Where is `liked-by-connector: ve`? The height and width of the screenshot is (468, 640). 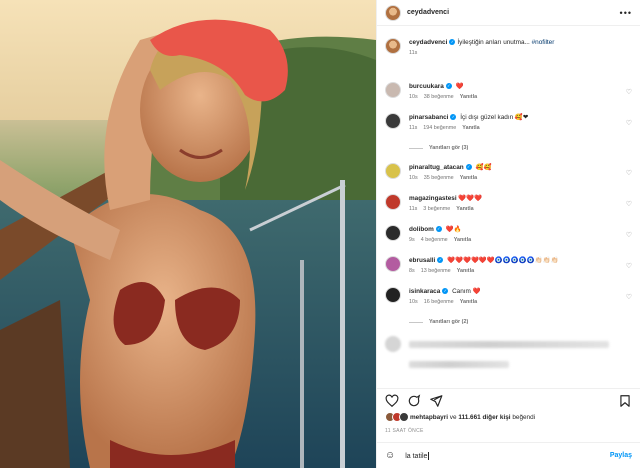 liked-by-connector: ve is located at coordinates (453, 417).